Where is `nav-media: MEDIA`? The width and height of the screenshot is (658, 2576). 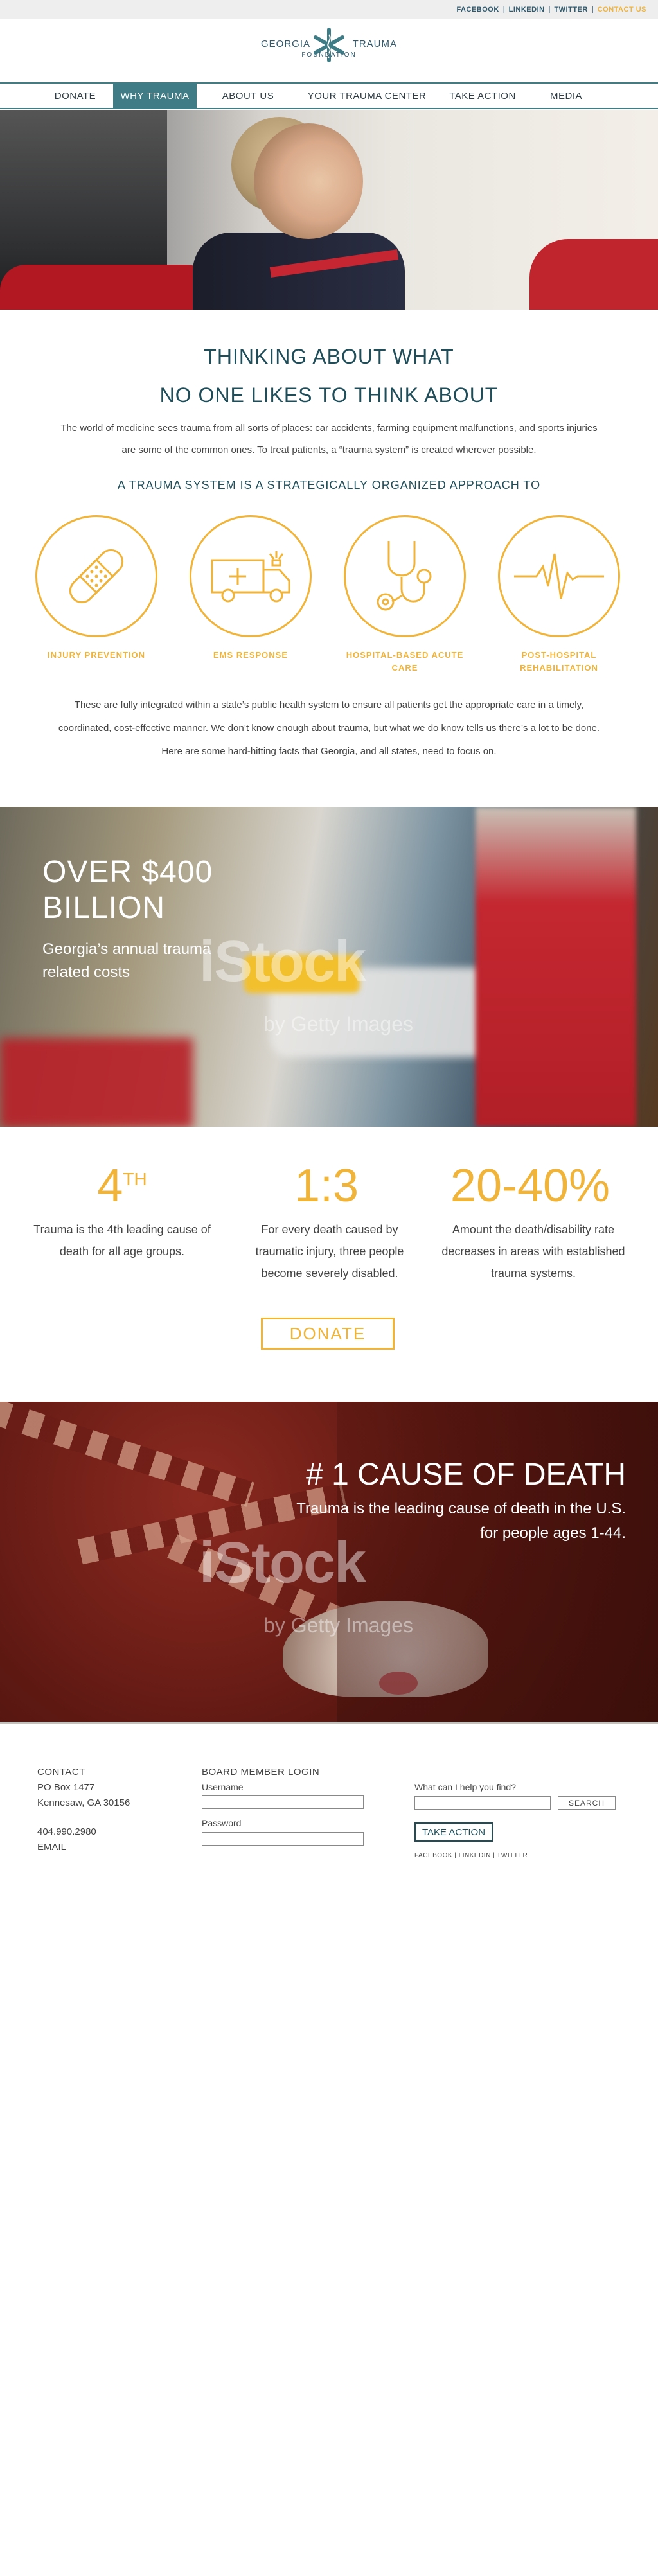
nav-media: MEDIA is located at coordinates (566, 96).